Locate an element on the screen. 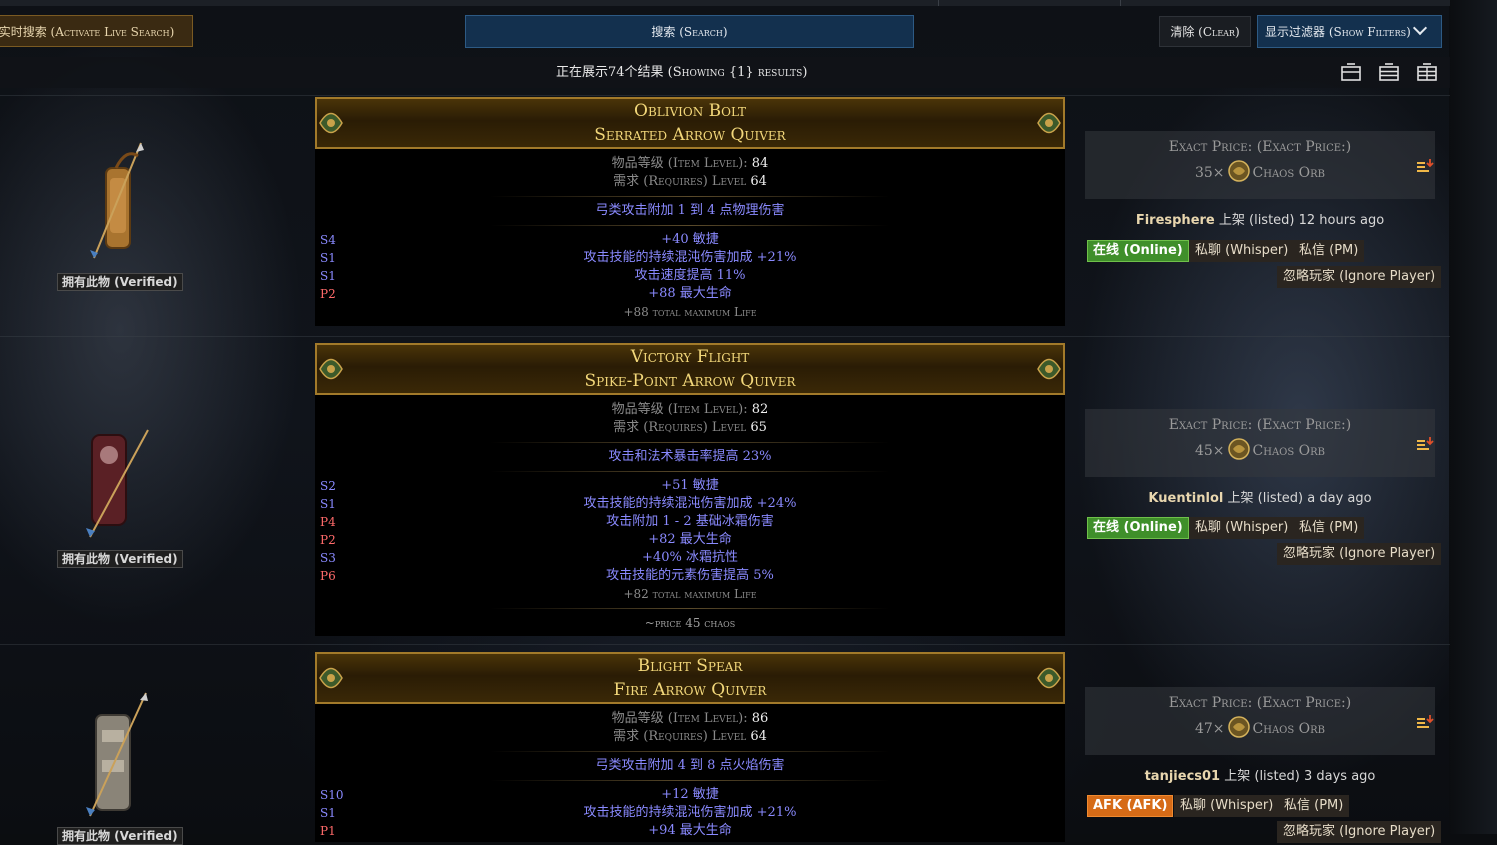  seller-info: Firesphere 上架 (listed) 12 hours ago is located at coordinates (1260, 220).